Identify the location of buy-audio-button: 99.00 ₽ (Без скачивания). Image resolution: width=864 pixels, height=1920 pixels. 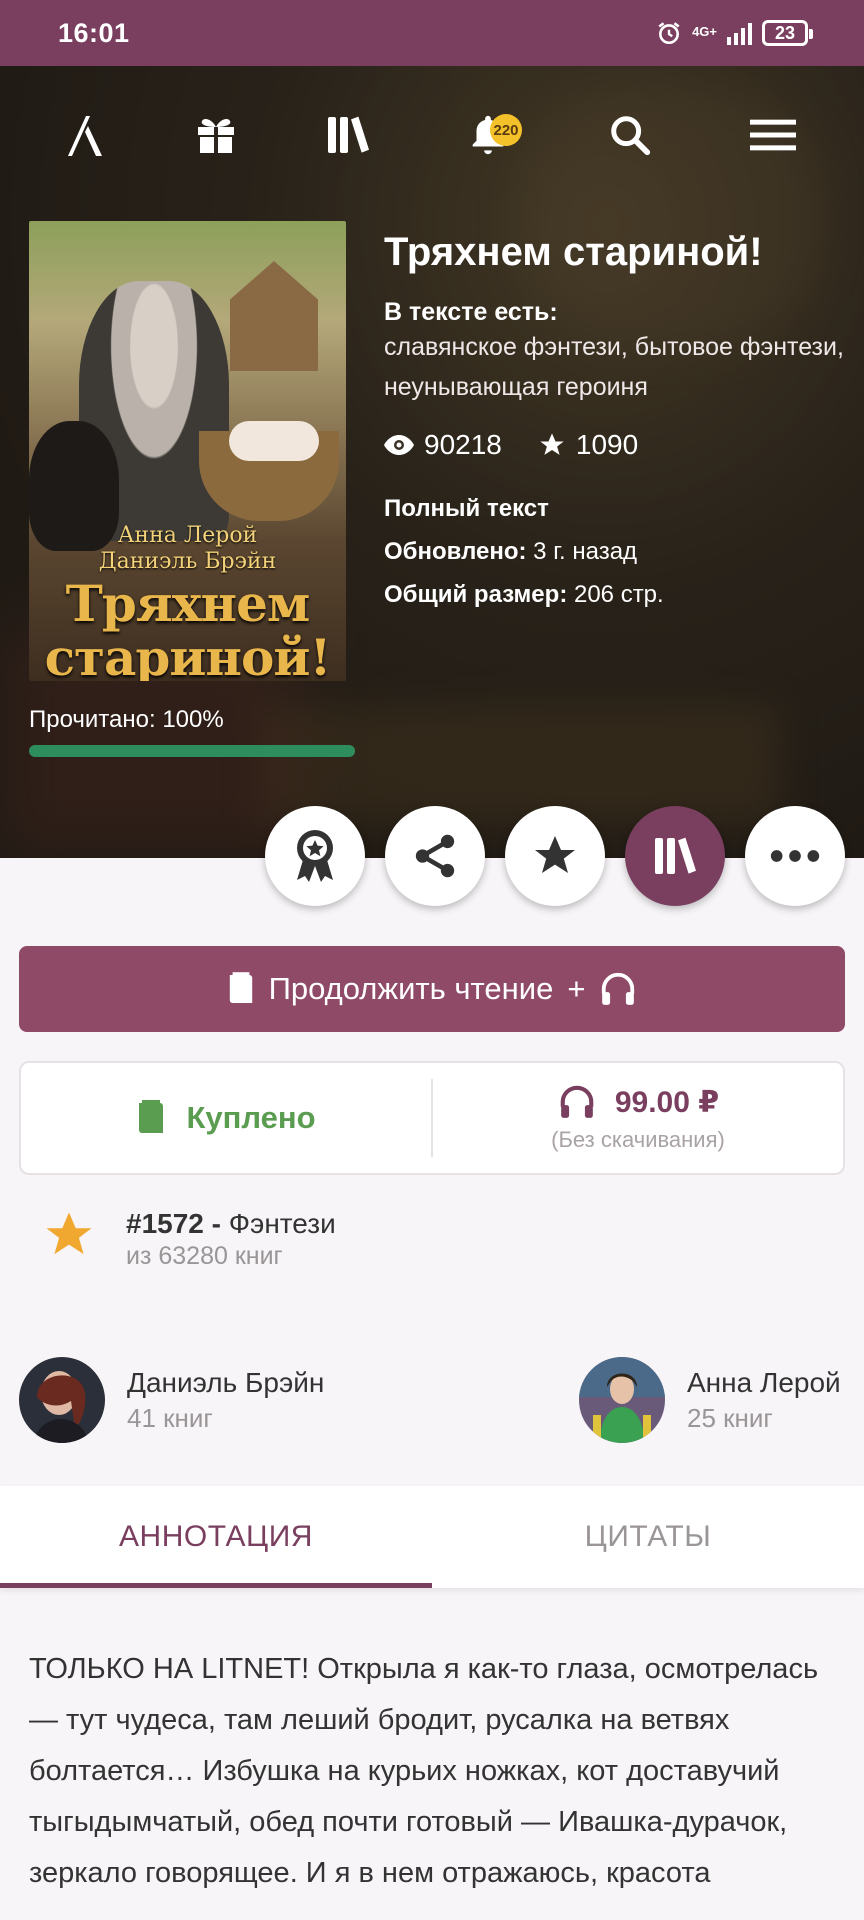
(638, 1118).